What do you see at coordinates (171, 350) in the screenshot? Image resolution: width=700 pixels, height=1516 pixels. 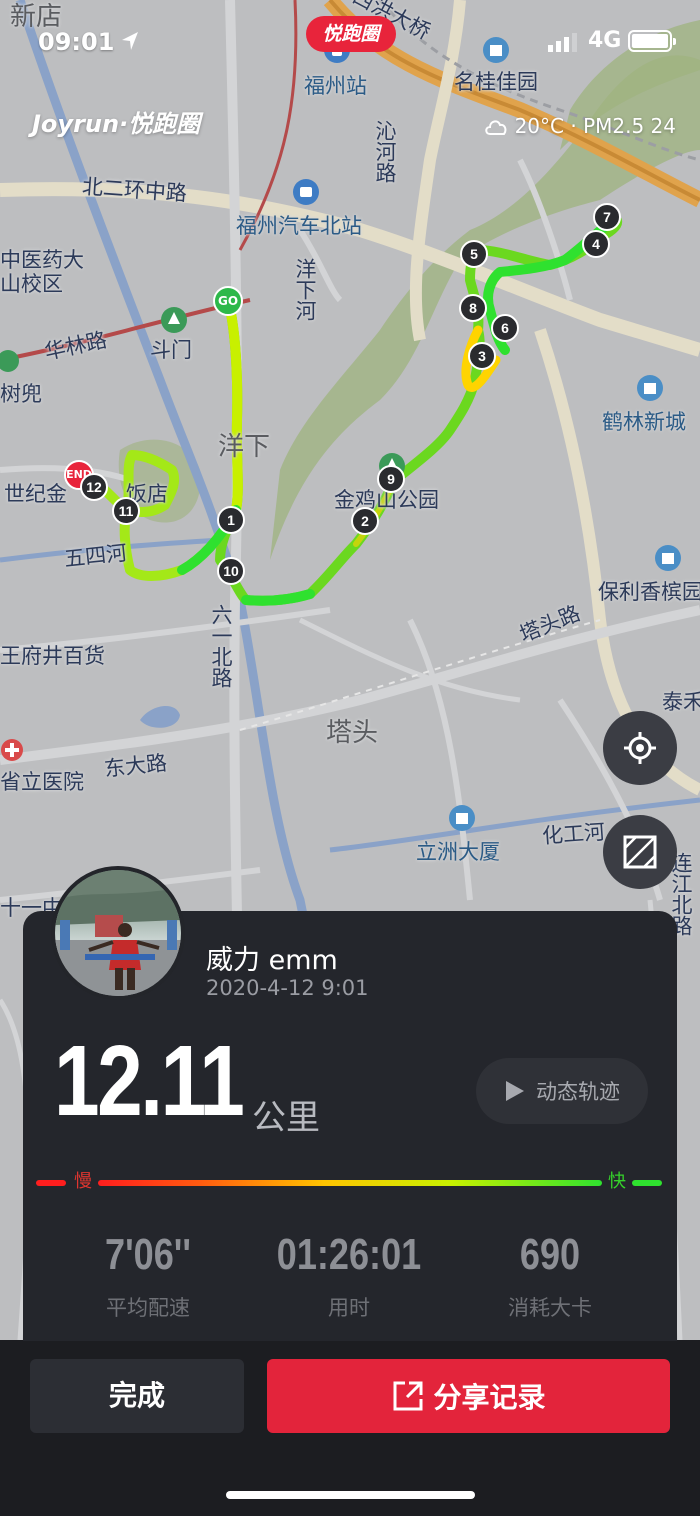 I see `map-label: 斗门` at bounding box center [171, 350].